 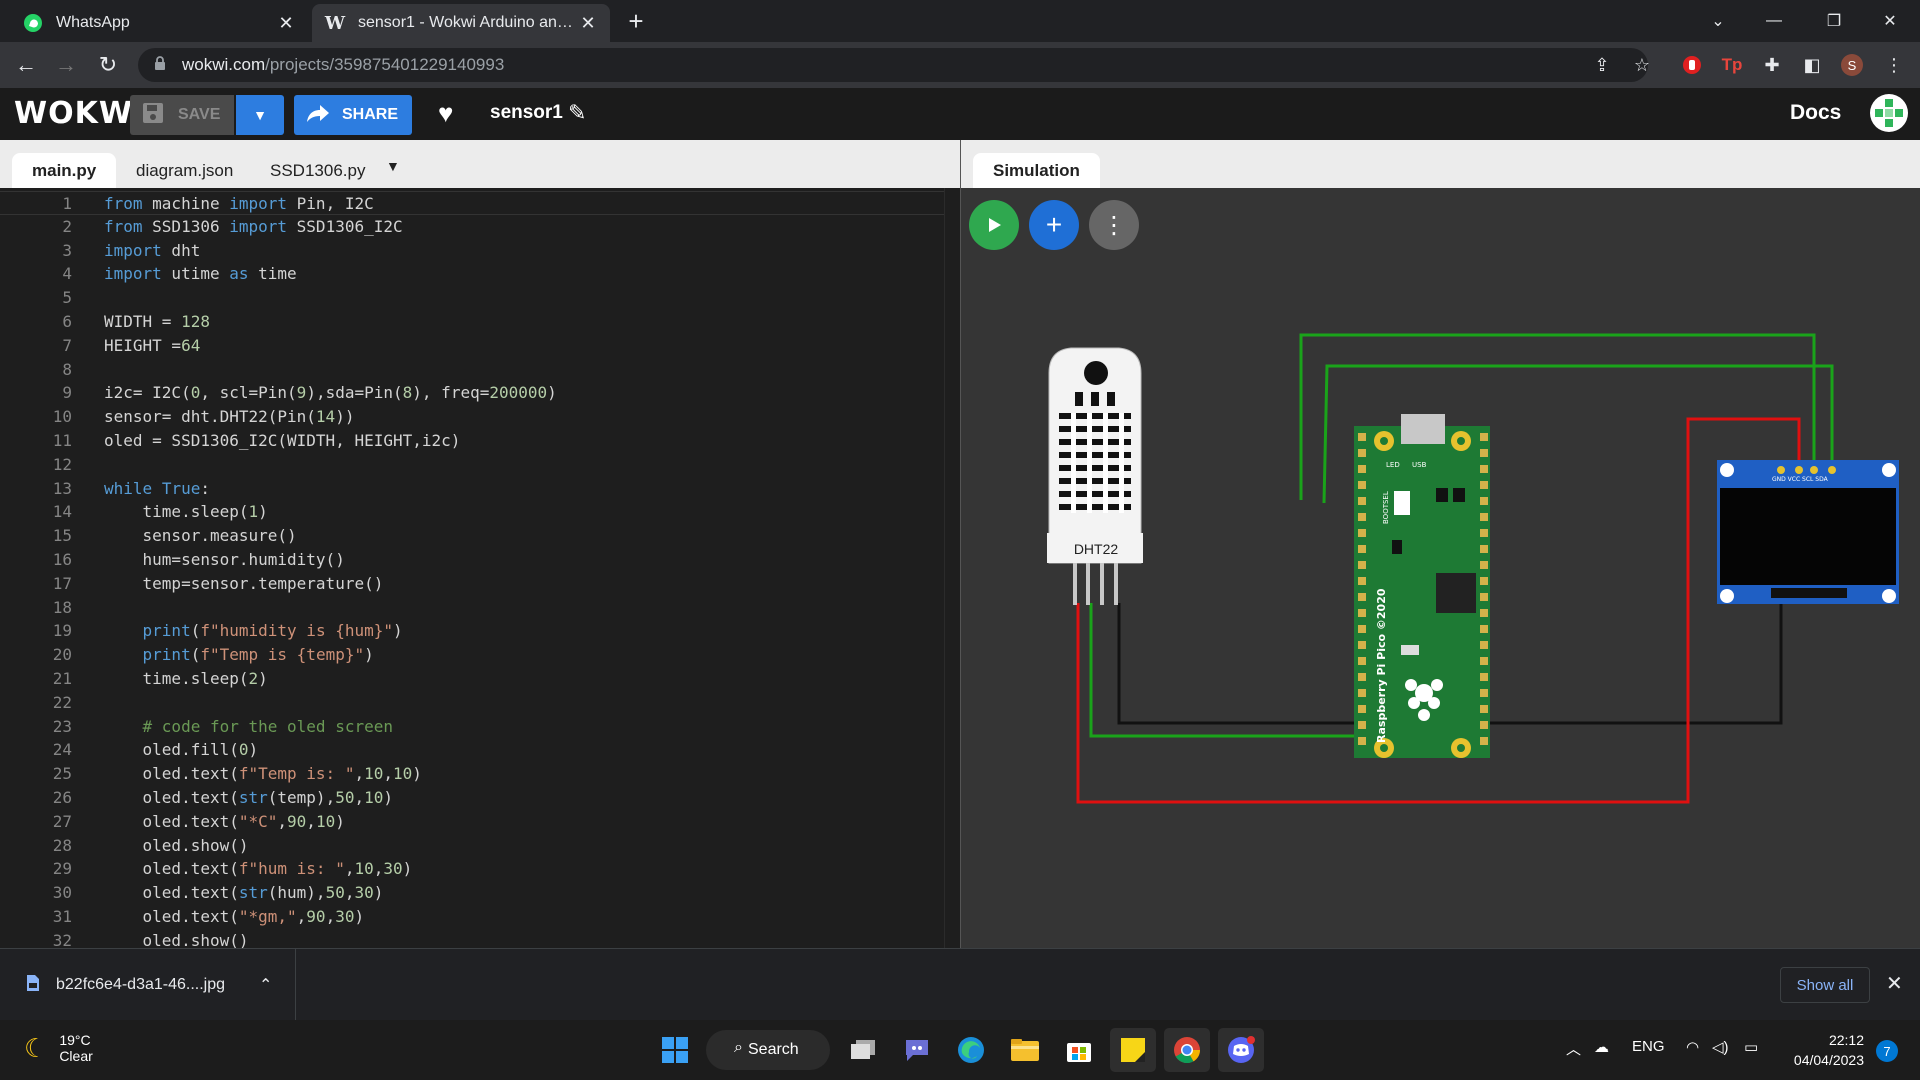 What do you see at coordinates (1894, 65) in the screenshot?
I see `browser-menu-icon: ⋮` at bounding box center [1894, 65].